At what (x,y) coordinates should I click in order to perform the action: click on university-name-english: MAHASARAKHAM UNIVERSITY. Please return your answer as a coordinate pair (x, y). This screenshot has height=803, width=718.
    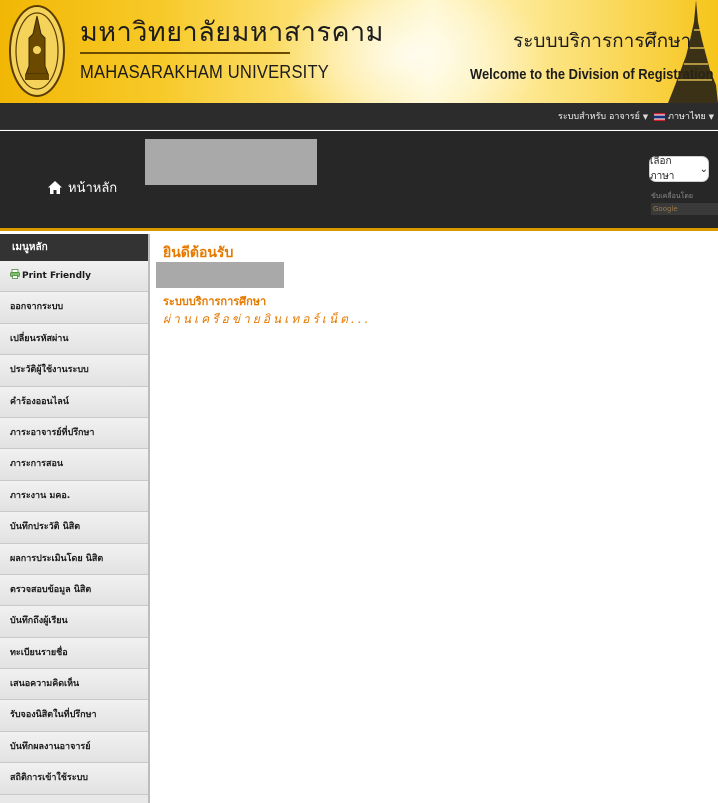
    Looking at the image, I should click on (205, 72).